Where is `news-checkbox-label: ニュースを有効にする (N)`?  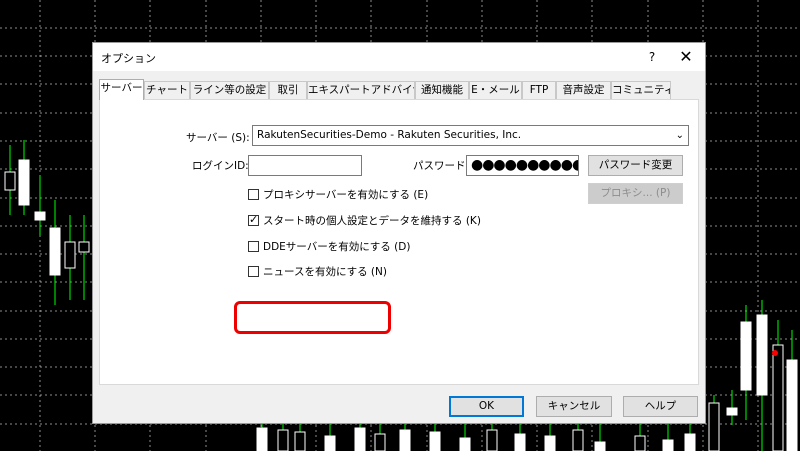 news-checkbox-label: ニュースを有効にする (N) is located at coordinates (325, 272).